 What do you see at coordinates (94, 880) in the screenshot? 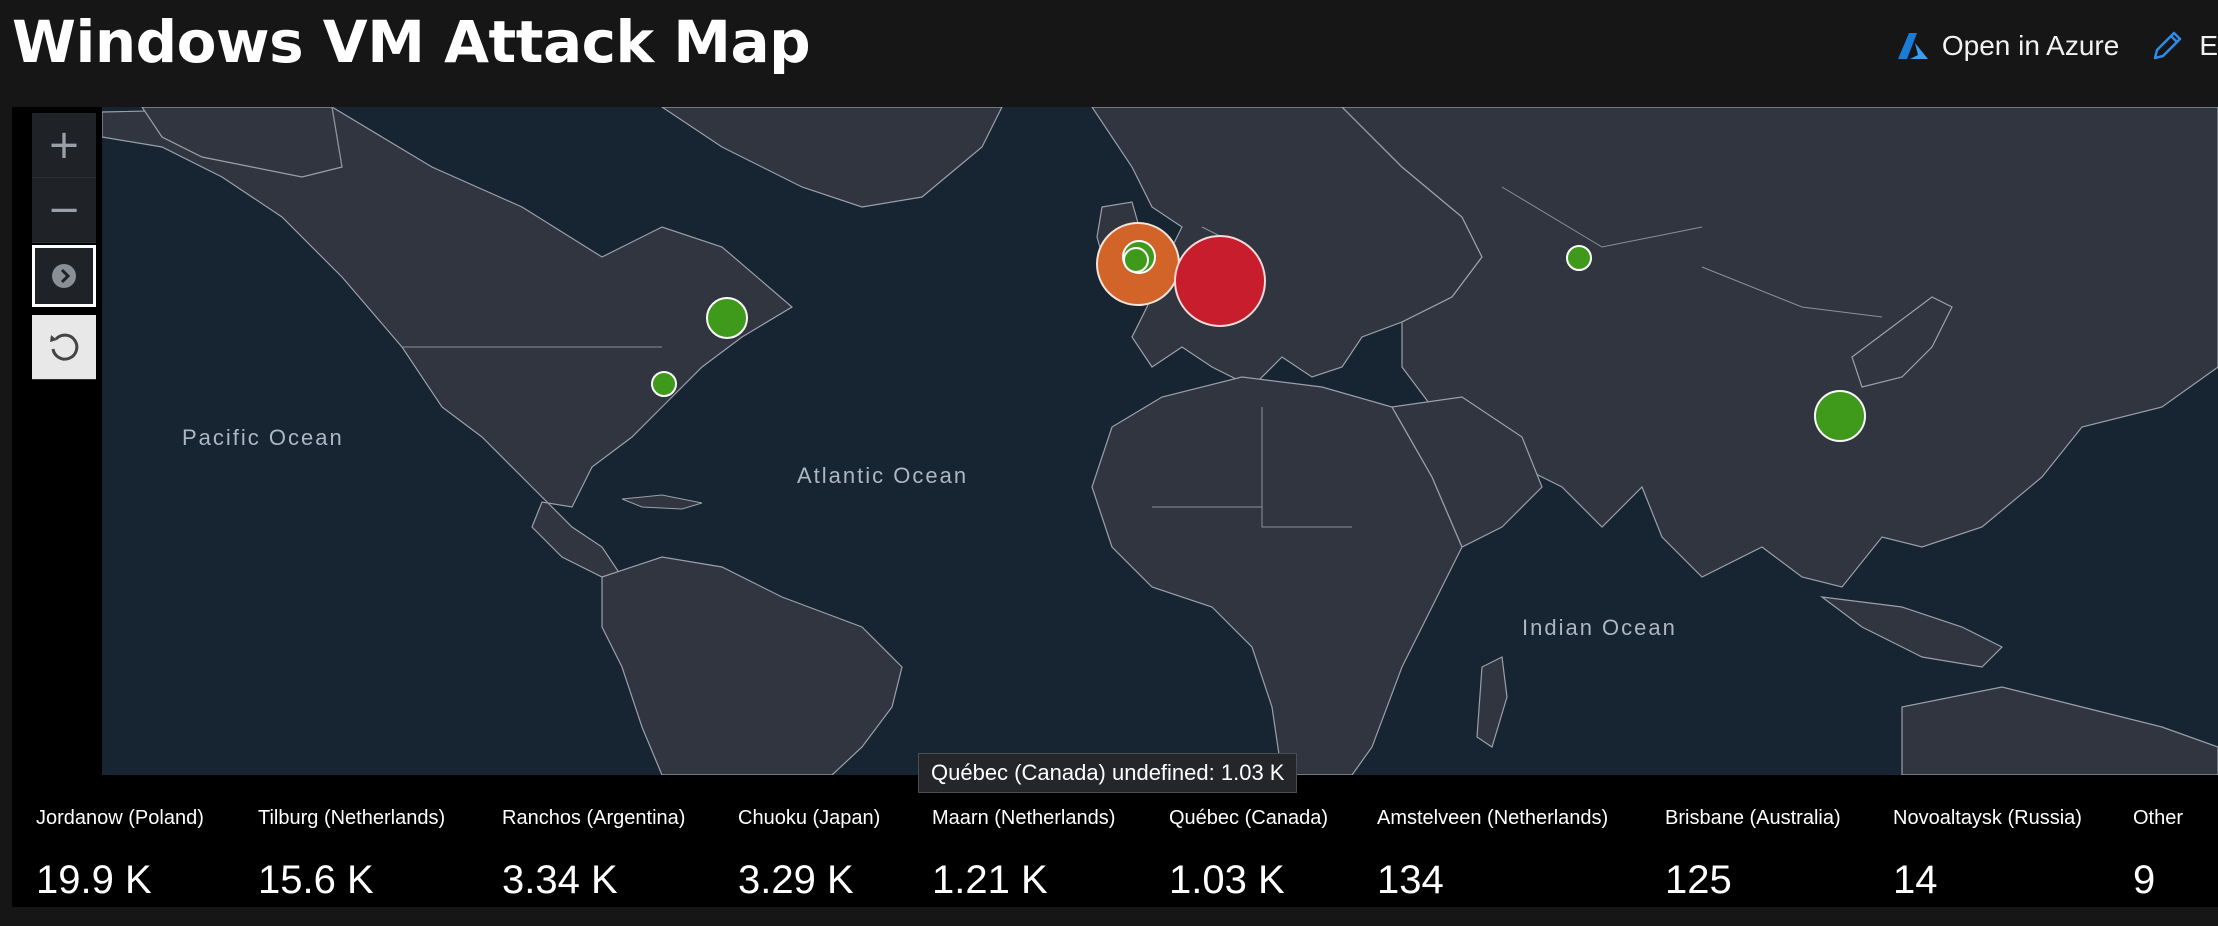
I see `legend-item-value: 19.9 K` at bounding box center [94, 880].